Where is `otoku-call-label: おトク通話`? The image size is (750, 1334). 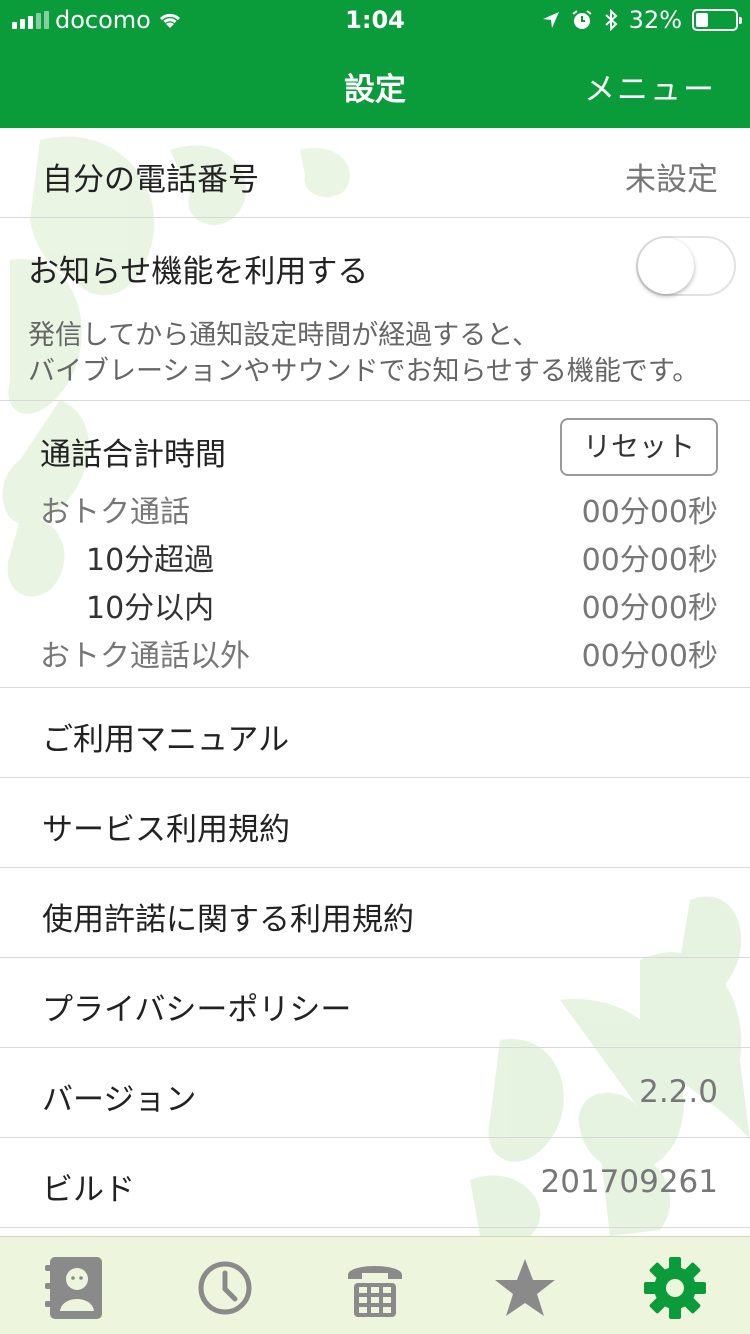
otoku-call-label: おトク通話 is located at coordinates (115, 512).